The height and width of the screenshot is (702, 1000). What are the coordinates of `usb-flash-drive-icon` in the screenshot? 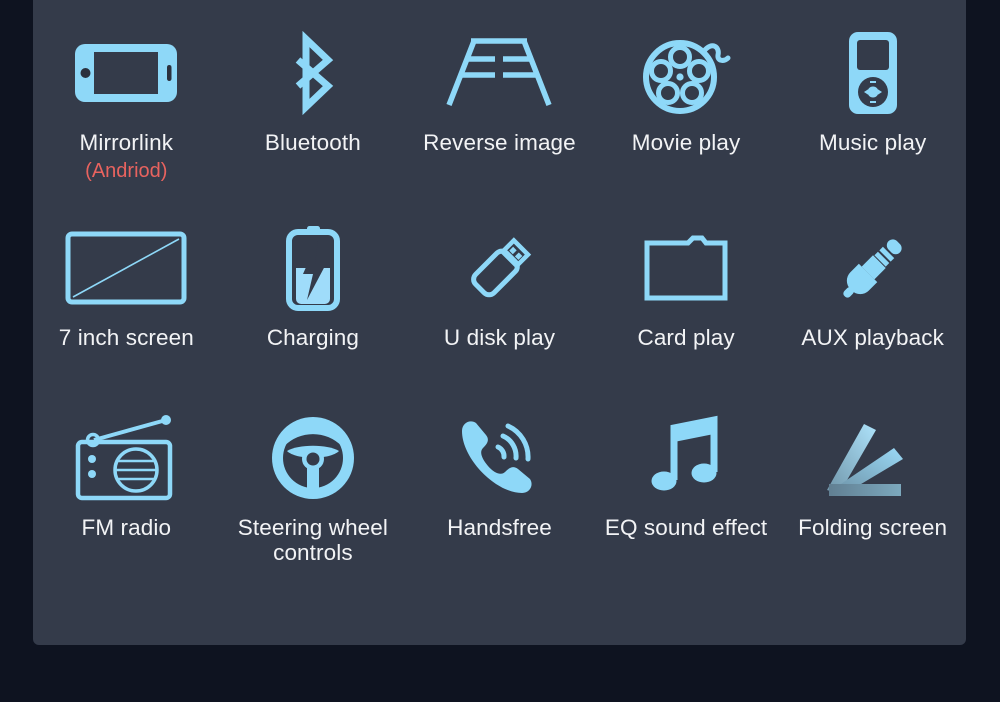 It's located at (499, 268).